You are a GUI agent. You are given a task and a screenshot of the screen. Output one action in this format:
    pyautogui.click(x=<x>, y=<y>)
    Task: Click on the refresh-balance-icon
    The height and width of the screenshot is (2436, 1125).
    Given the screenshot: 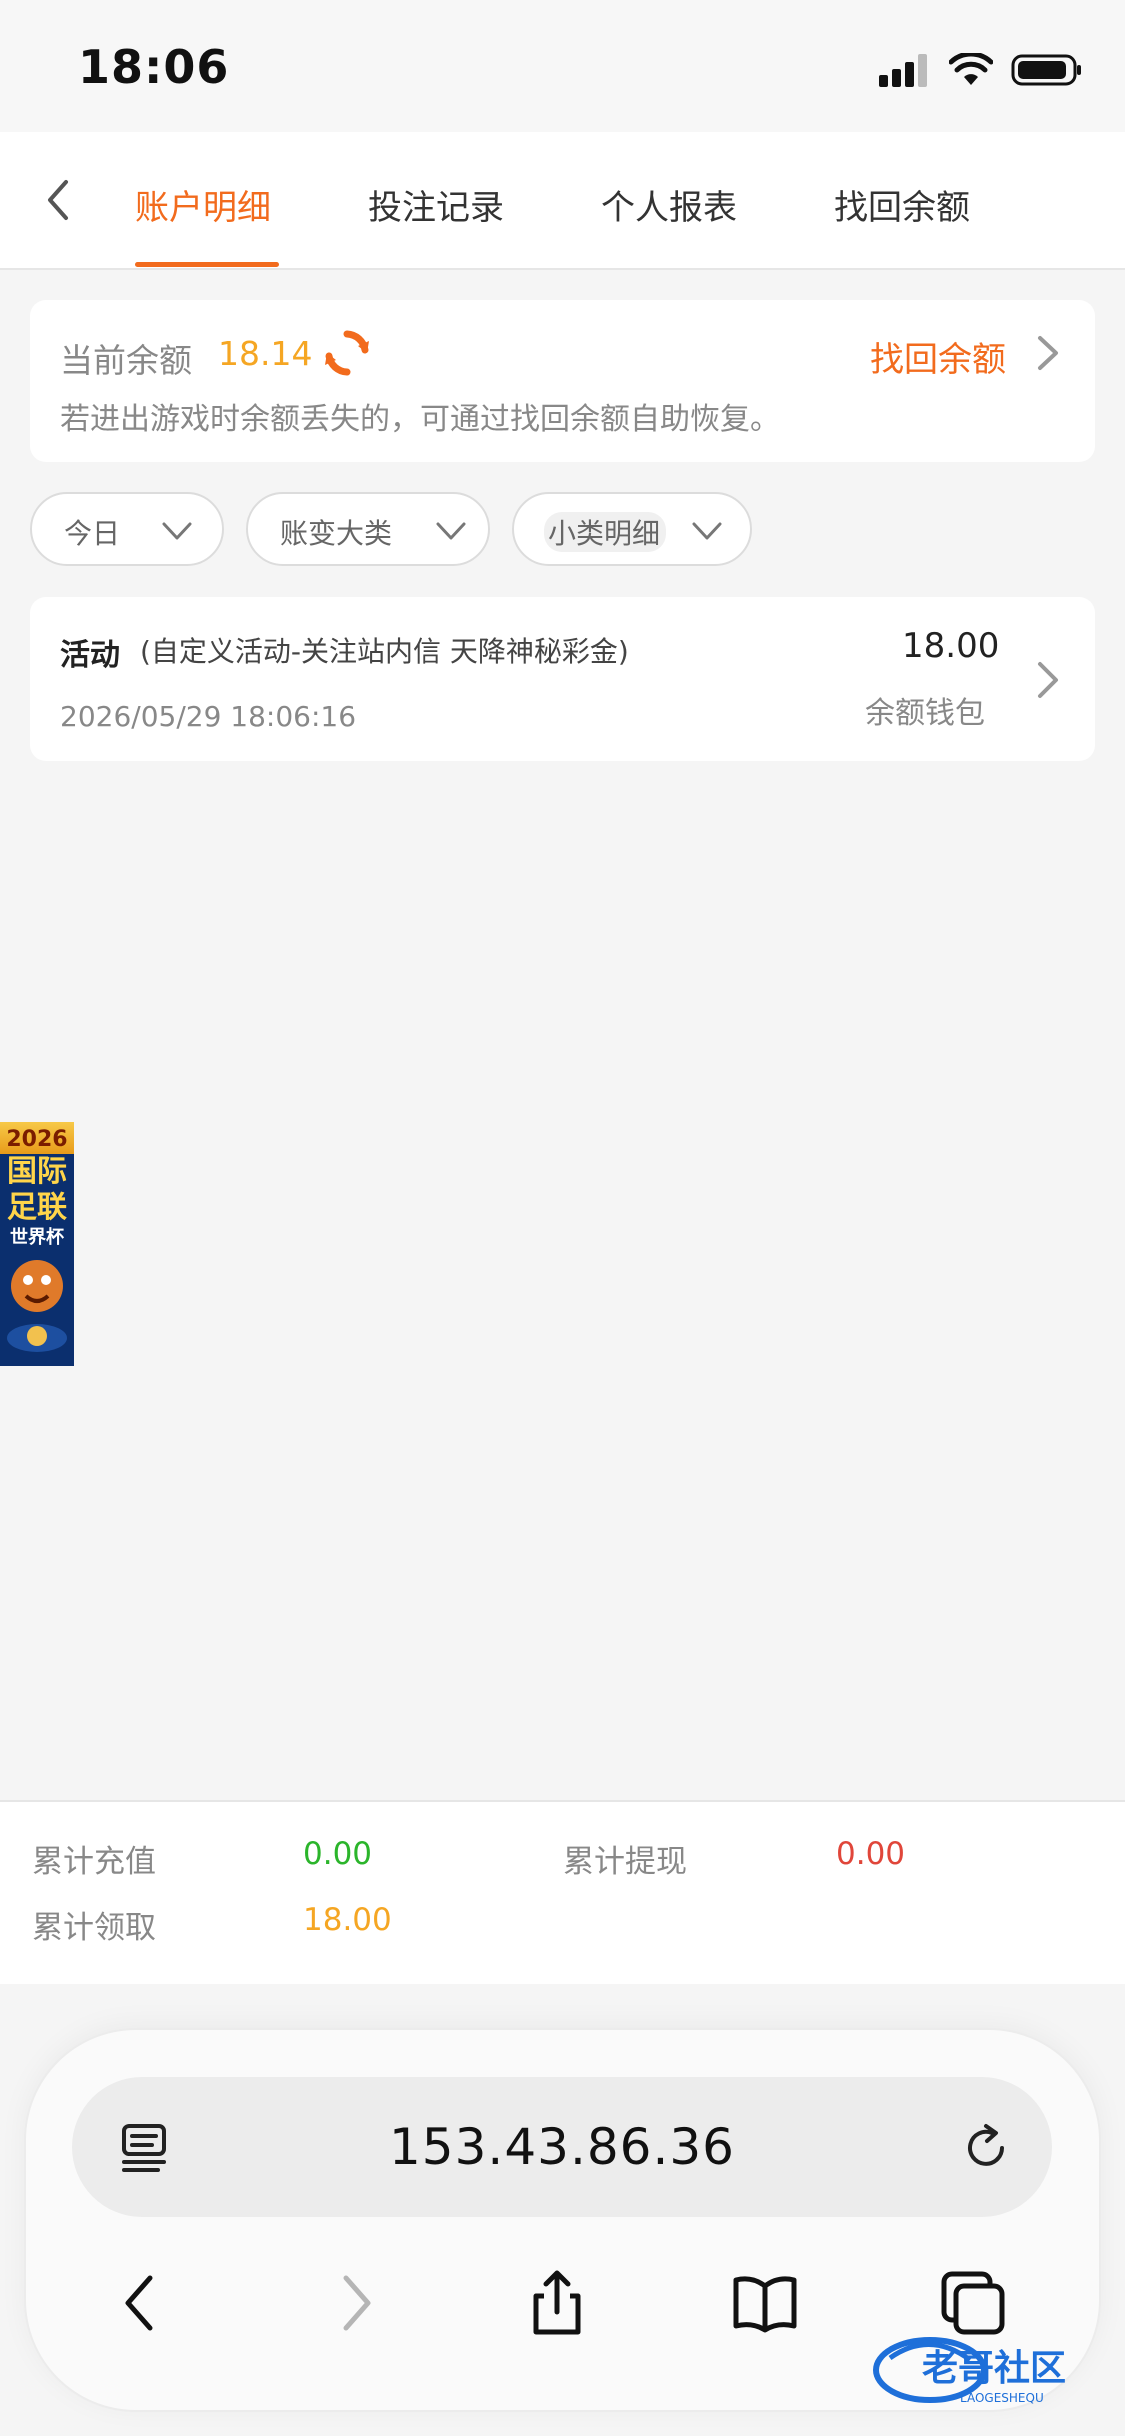 What is the action you would take?
    pyautogui.click(x=347, y=353)
    